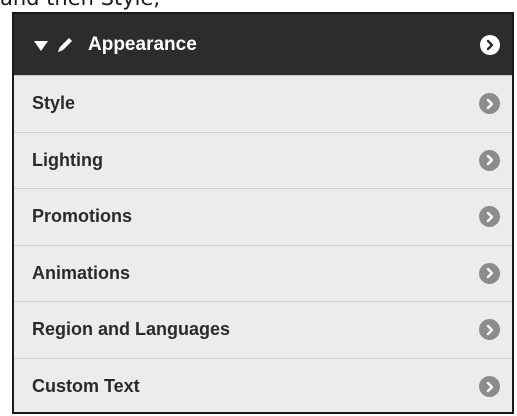 The width and height of the screenshot is (517, 416). What do you see at coordinates (263, 385) in the screenshot?
I see `menu-item-custom-text: Custom Text` at bounding box center [263, 385].